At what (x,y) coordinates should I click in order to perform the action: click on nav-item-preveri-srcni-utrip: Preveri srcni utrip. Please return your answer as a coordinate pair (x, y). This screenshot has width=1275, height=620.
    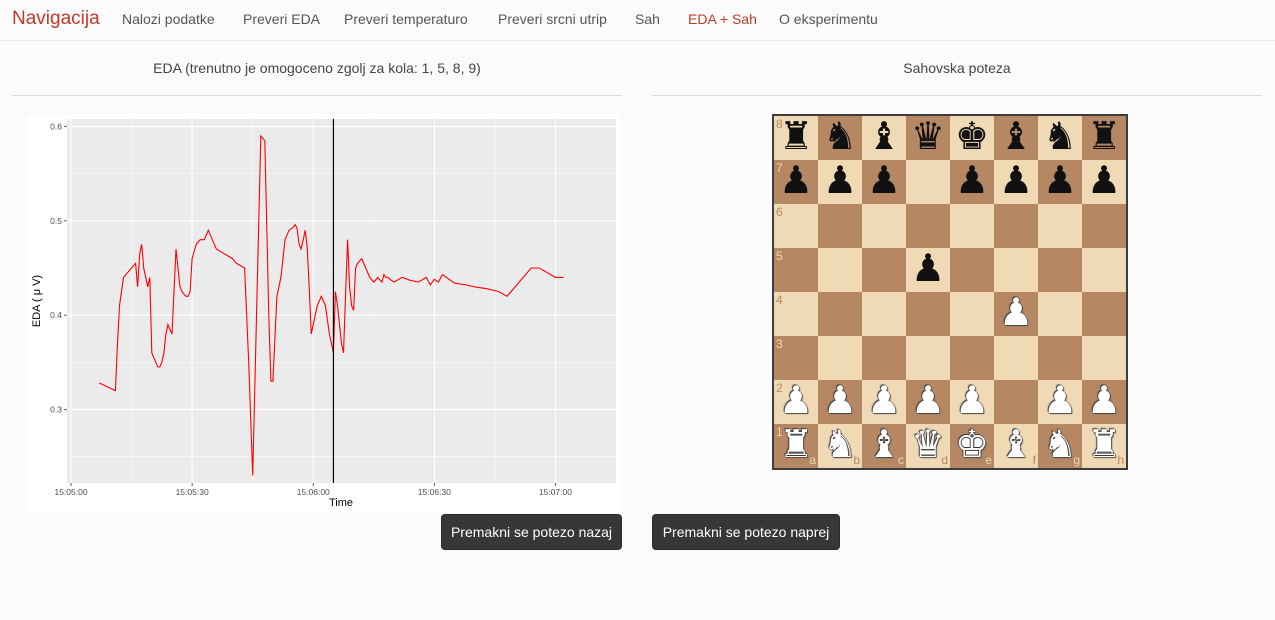
    Looking at the image, I should click on (552, 19).